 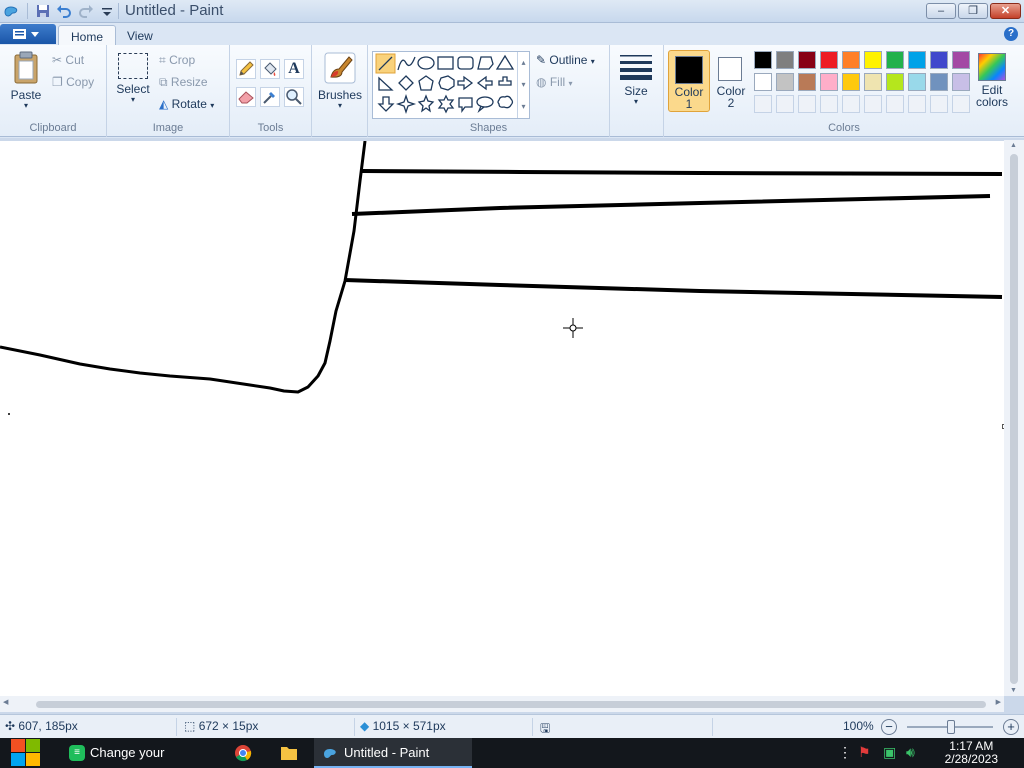 What do you see at coordinates (864, 752) in the screenshot?
I see `action-center-flag-icon: ⚑` at bounding box center [864, 752].